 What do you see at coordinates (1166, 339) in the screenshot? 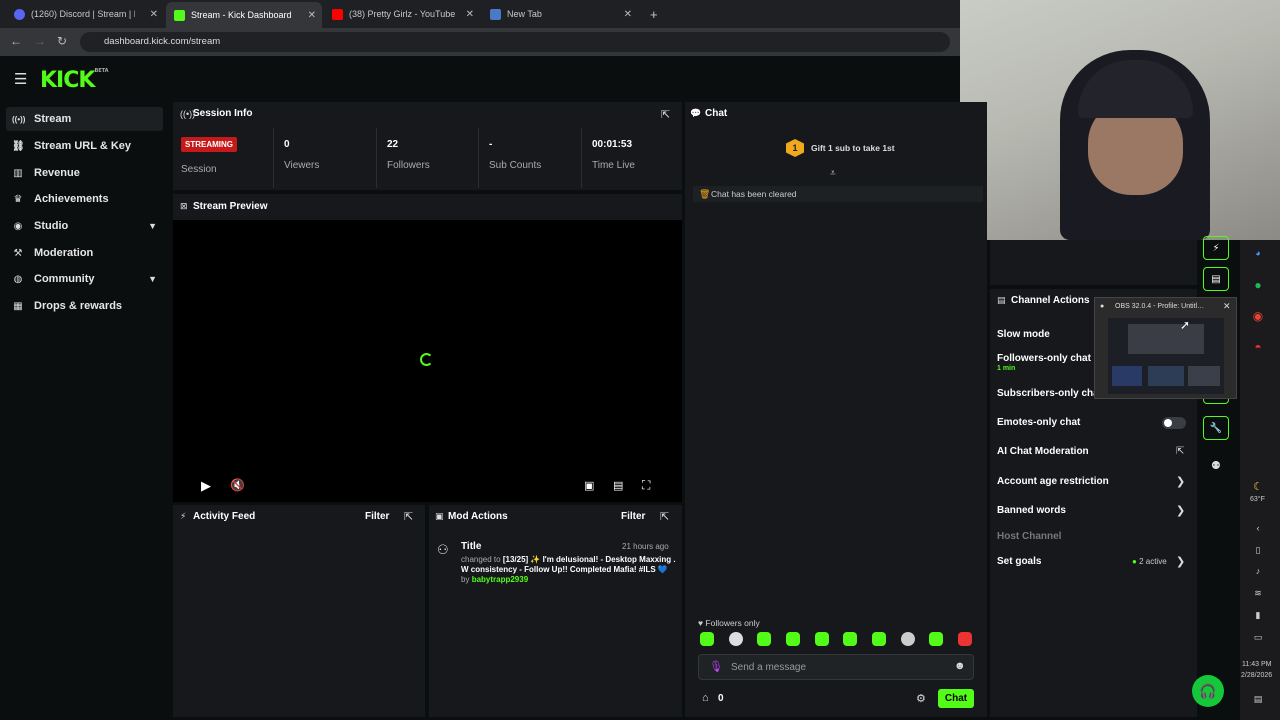
I see `thumbnail-preview` at bounding box center [1166, 339].